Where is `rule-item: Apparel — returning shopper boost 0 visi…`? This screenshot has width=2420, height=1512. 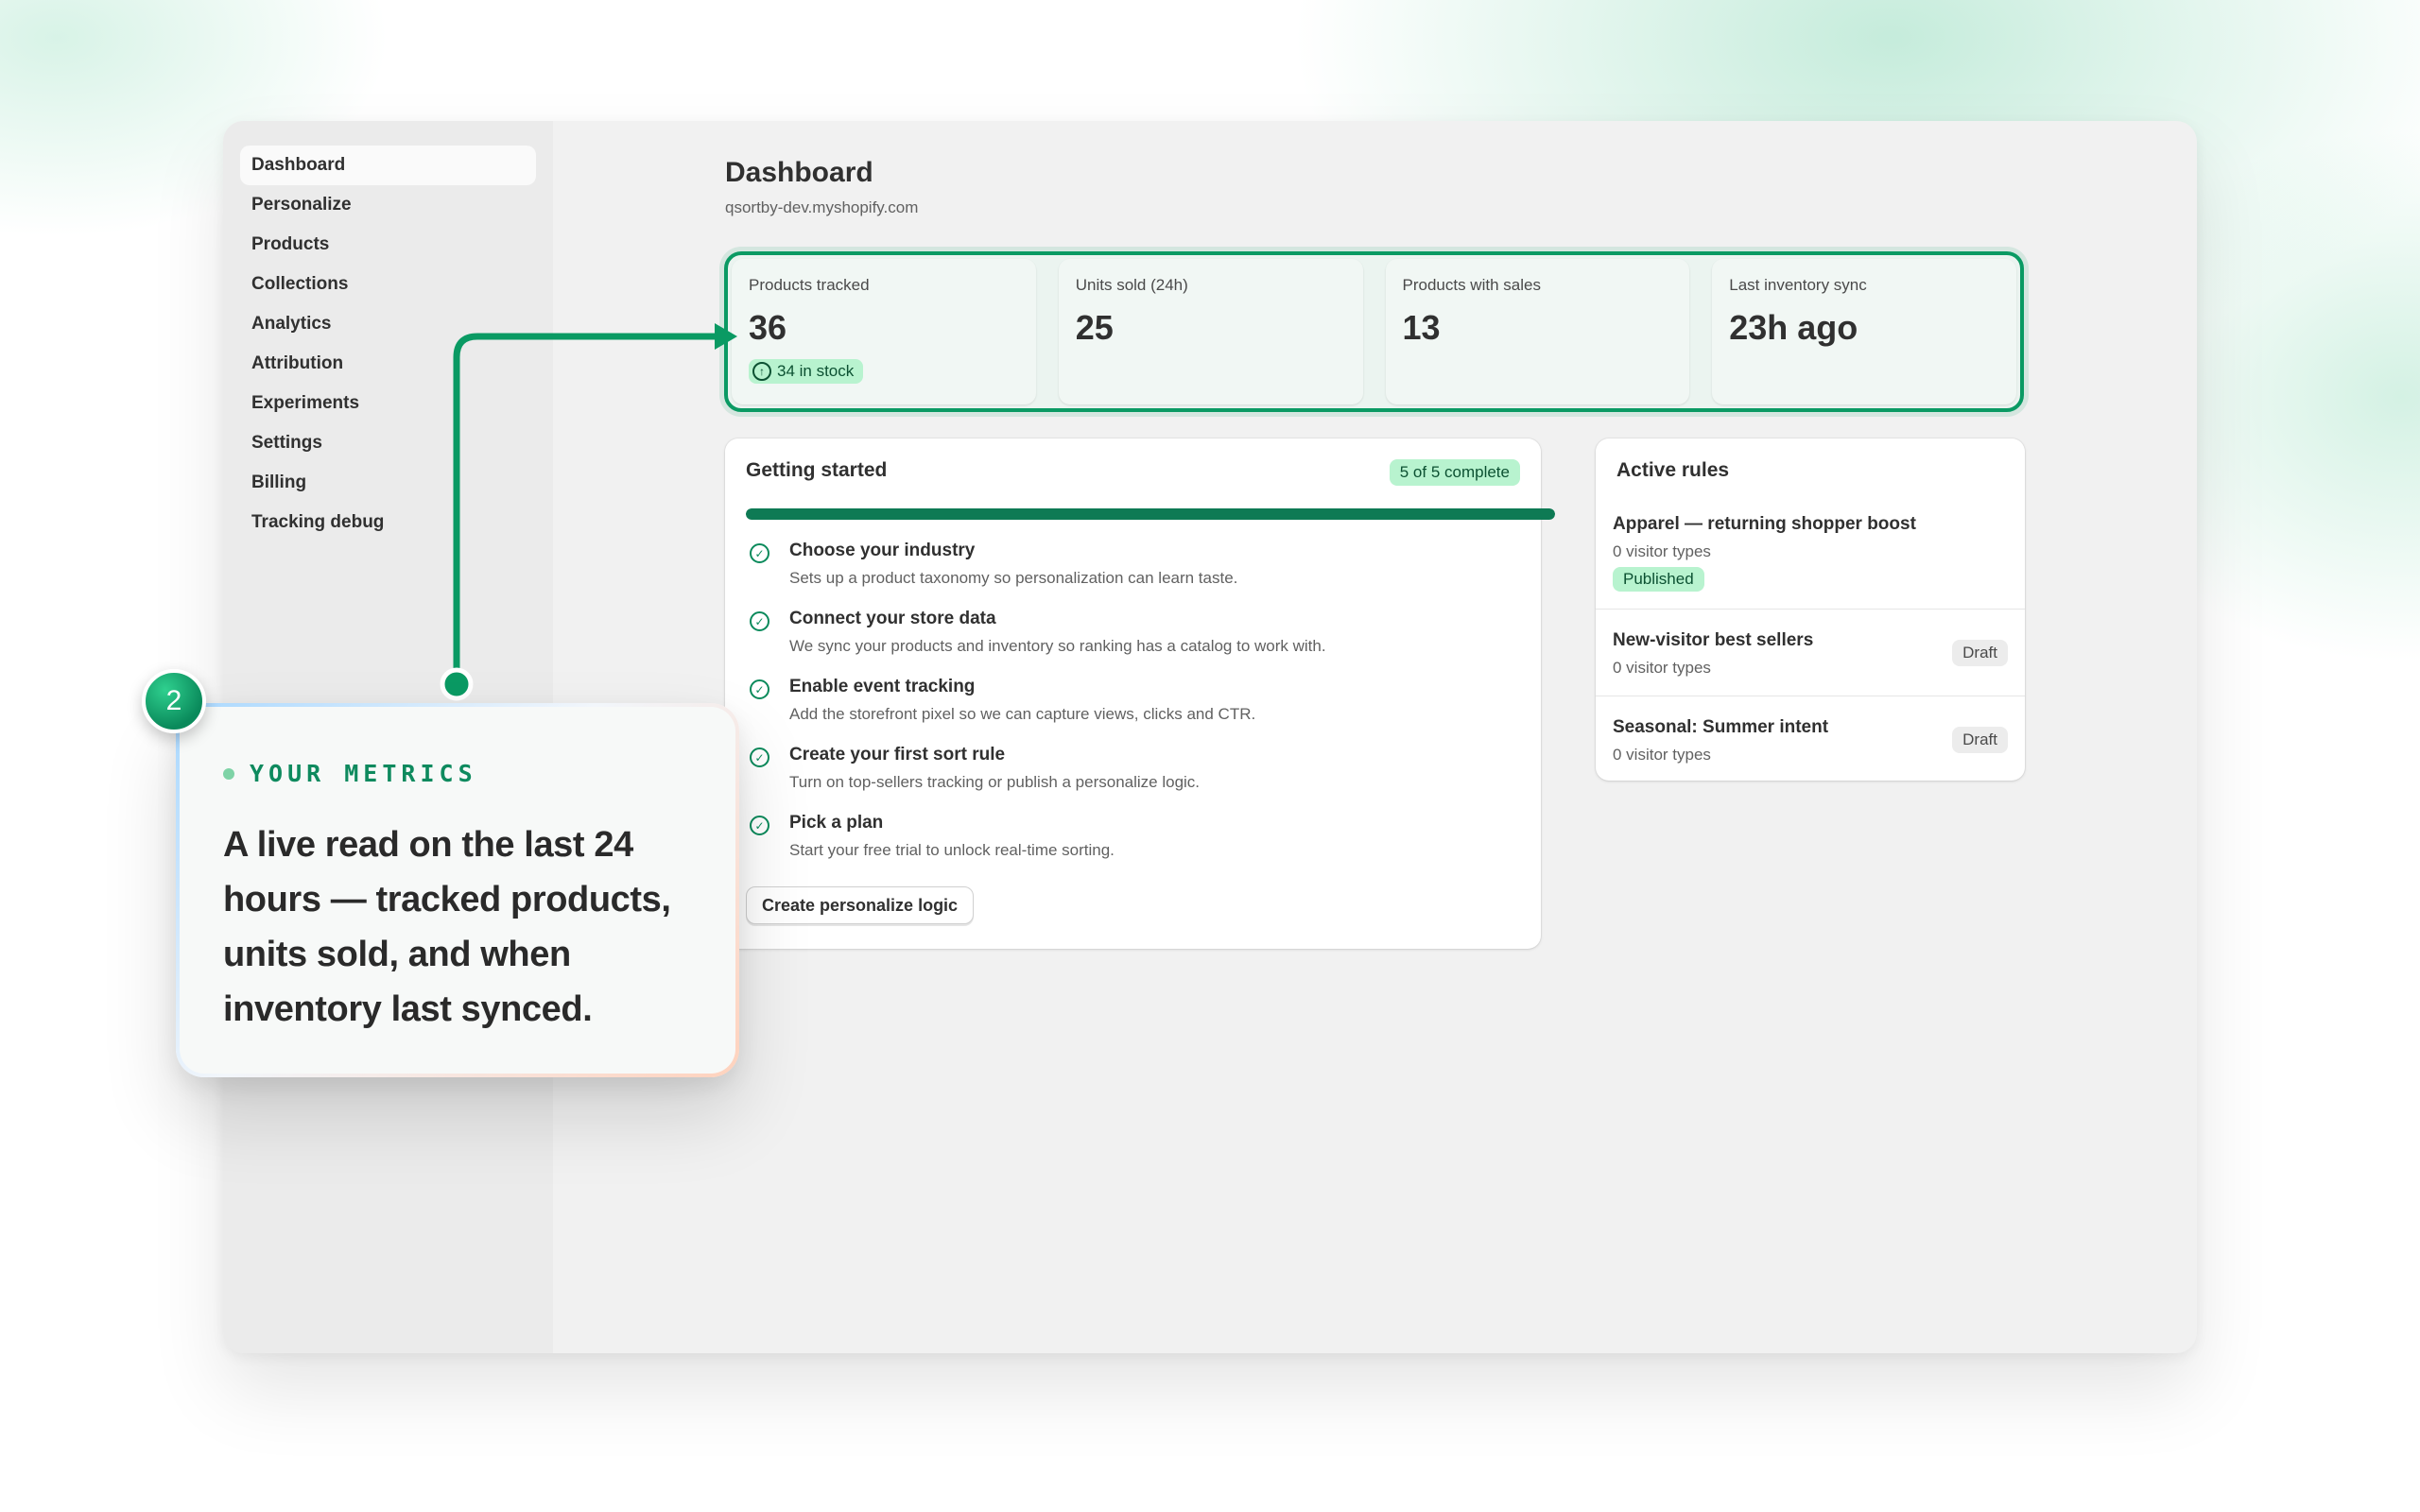 rule-item: Apparel — returning shopper boost 0 visi… is located at coordinates (1810, 565).